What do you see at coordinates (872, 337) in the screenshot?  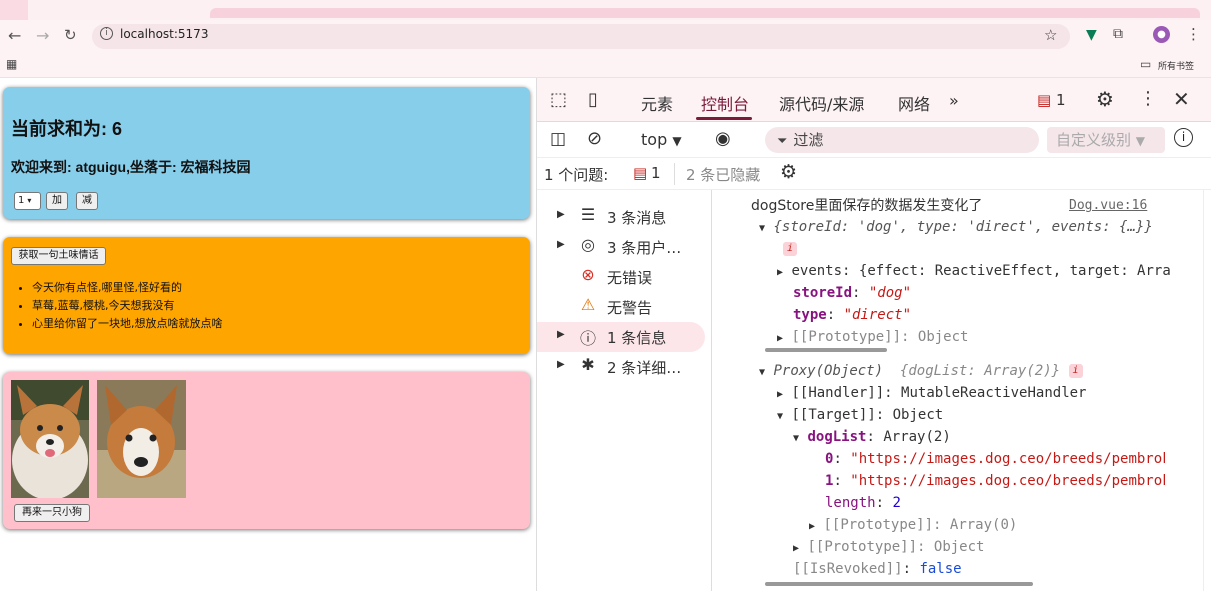 I see `prototype-line: ▶ [[Prototype]]: Object` at bounding box center [872, 337].